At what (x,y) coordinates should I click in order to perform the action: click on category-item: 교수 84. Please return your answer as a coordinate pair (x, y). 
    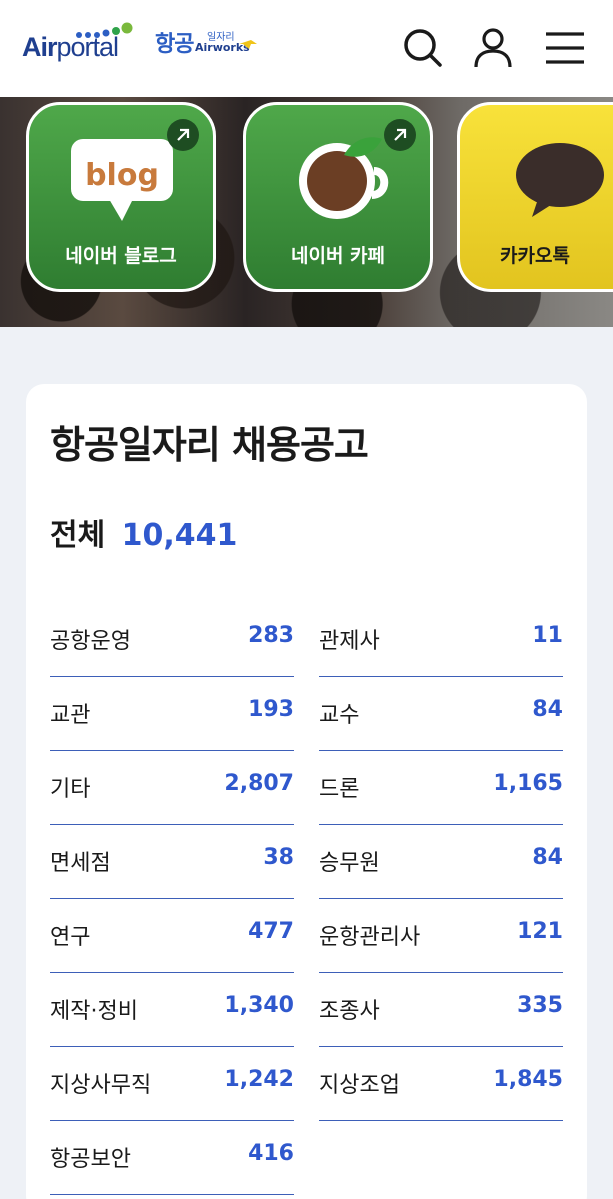
    Looking at the image, I should click on (441, 714).